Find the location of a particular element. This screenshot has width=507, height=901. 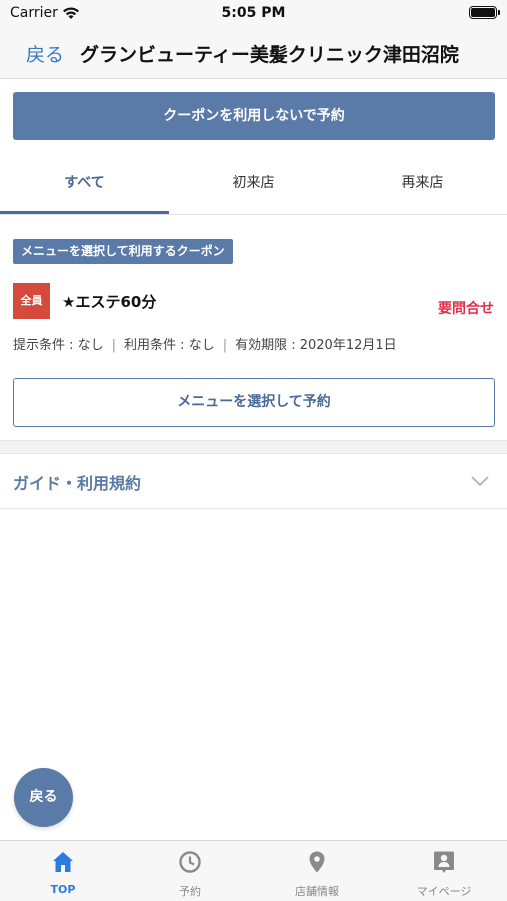

home-icon is located at coordinates (63, 864).